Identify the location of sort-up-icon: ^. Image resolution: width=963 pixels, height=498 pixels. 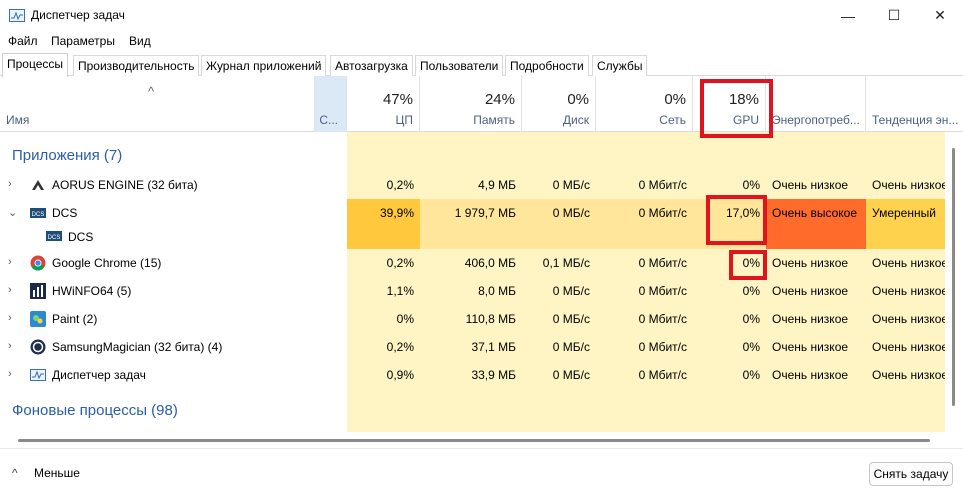
(151, 91).